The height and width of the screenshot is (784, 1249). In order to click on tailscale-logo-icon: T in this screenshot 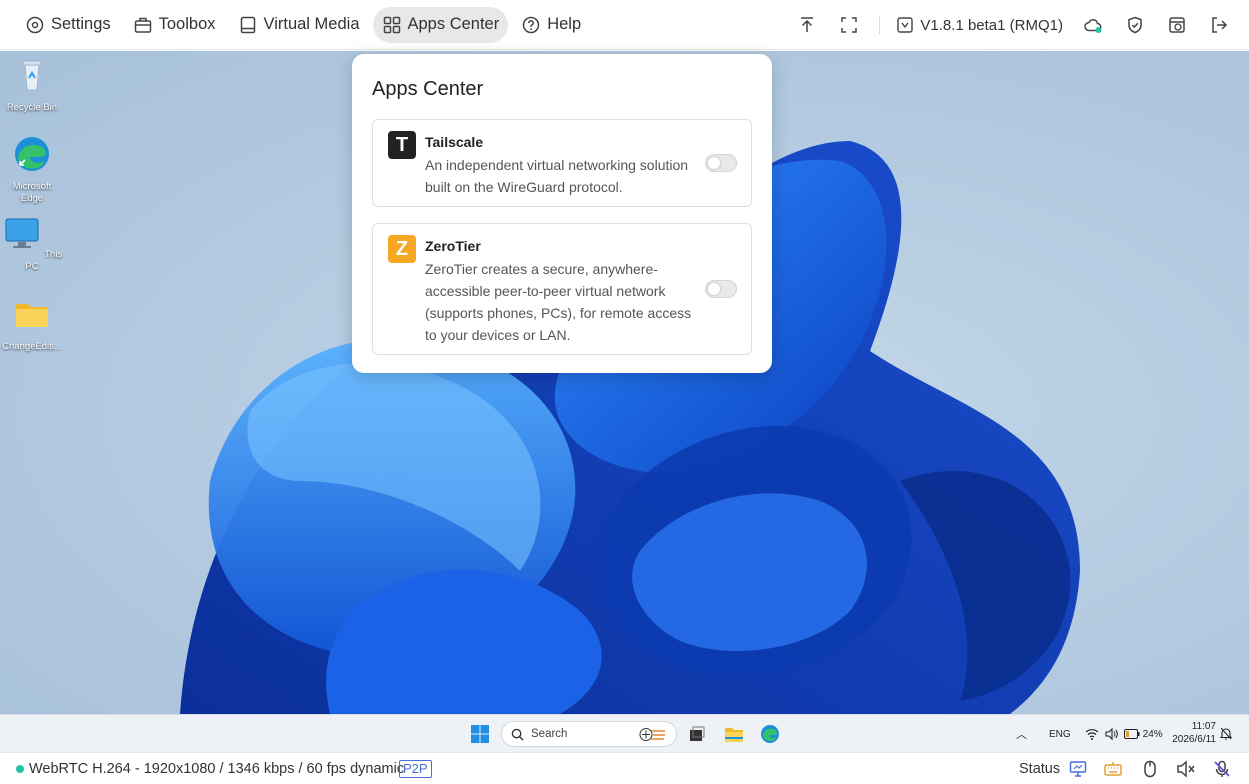, I will do `click(402, 145)`.